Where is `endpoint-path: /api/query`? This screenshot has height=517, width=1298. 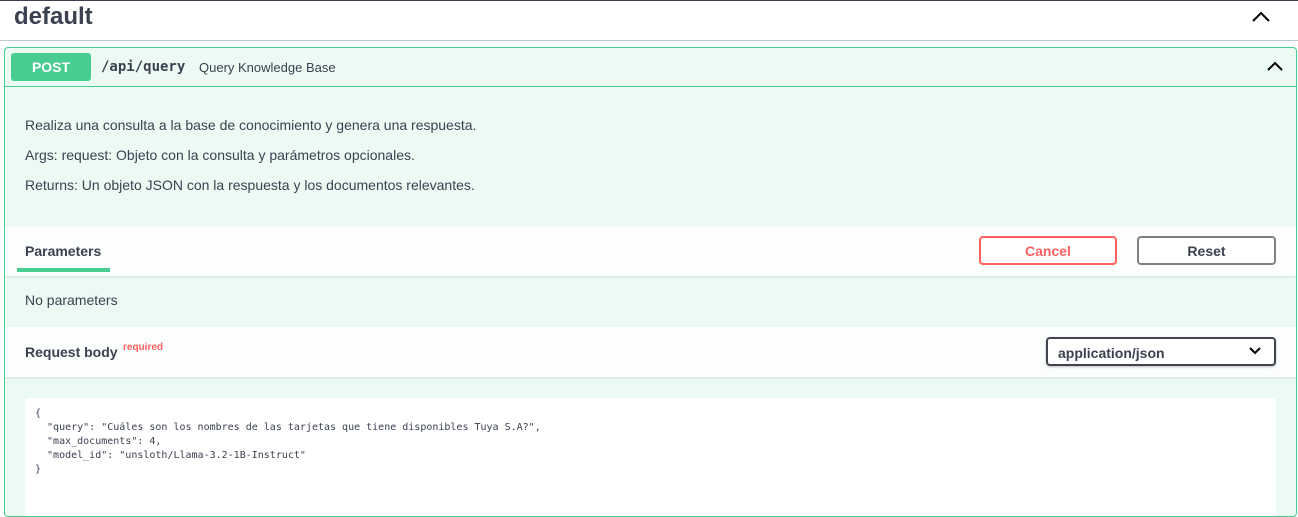 endpoint-path: /api/query is located at coordinates (143, 67).